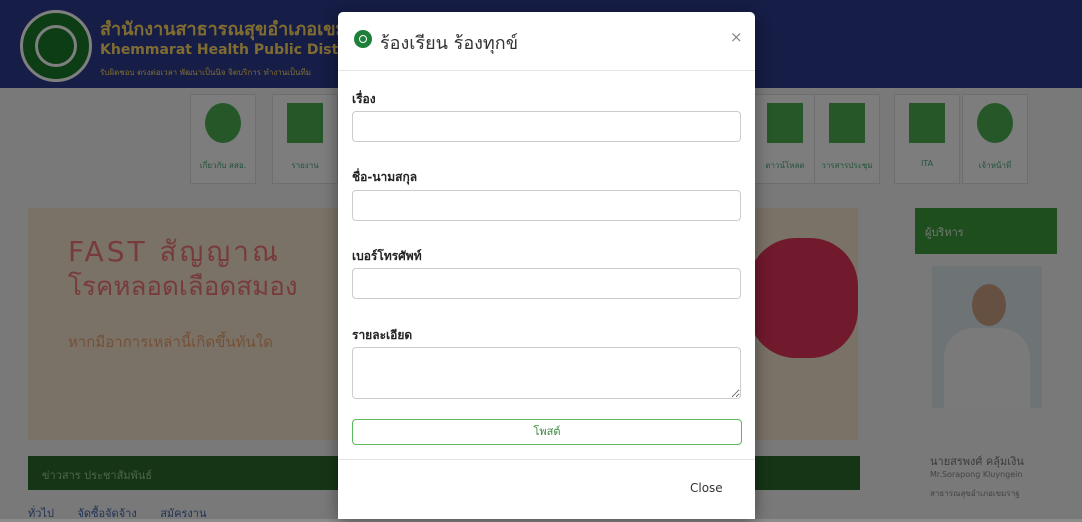 The width and height of the screenshot is (1082, 522). I want to click on modal-title: ร้องเรียน ร้องทุกข์, so click(449, 43).